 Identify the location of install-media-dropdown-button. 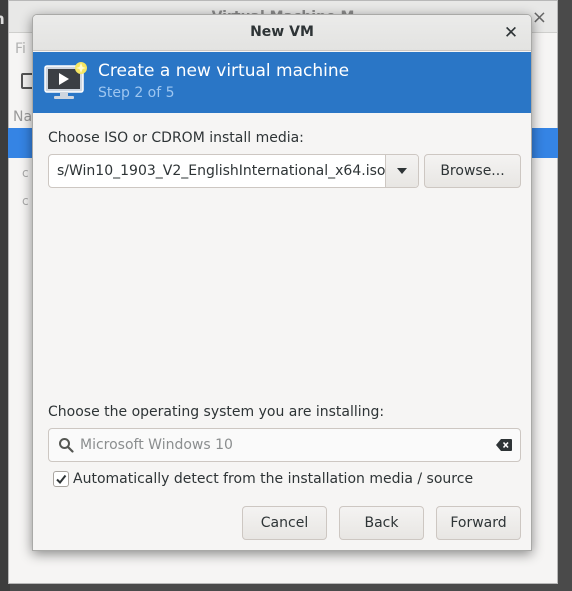
(401, 171).